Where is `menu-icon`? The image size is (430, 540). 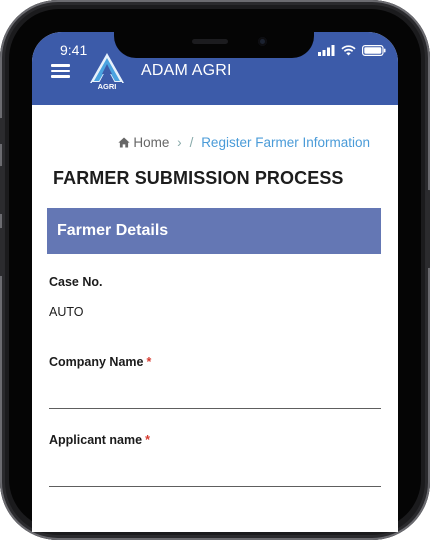
menu-icon is located at coordinates (60, 71).